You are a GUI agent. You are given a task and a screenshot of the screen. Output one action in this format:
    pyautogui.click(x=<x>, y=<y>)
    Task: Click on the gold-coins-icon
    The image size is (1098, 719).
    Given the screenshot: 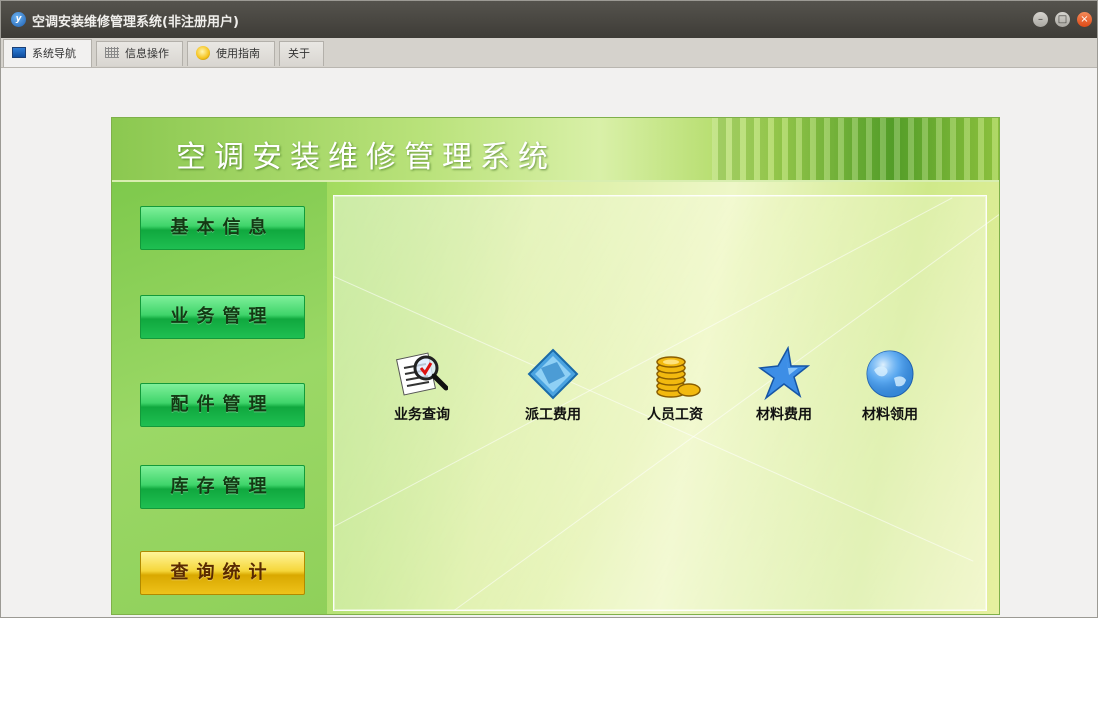 What is the action you would take?
    pyautogui.click(x=675, y=374)
    